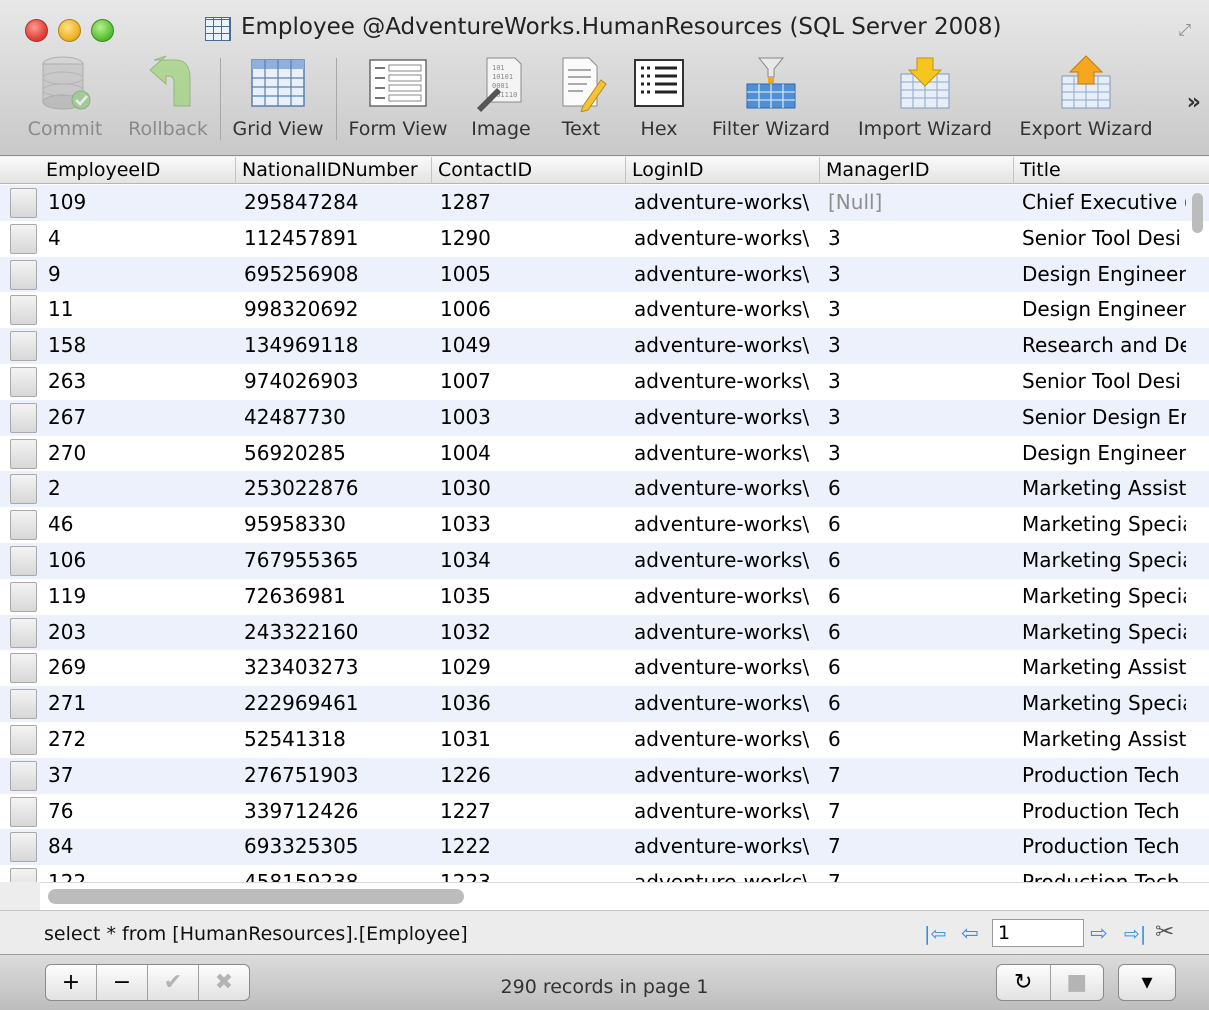 The image size is (1209, 1010). I want to click on cell-employeeid: 76, so click(138, 812).